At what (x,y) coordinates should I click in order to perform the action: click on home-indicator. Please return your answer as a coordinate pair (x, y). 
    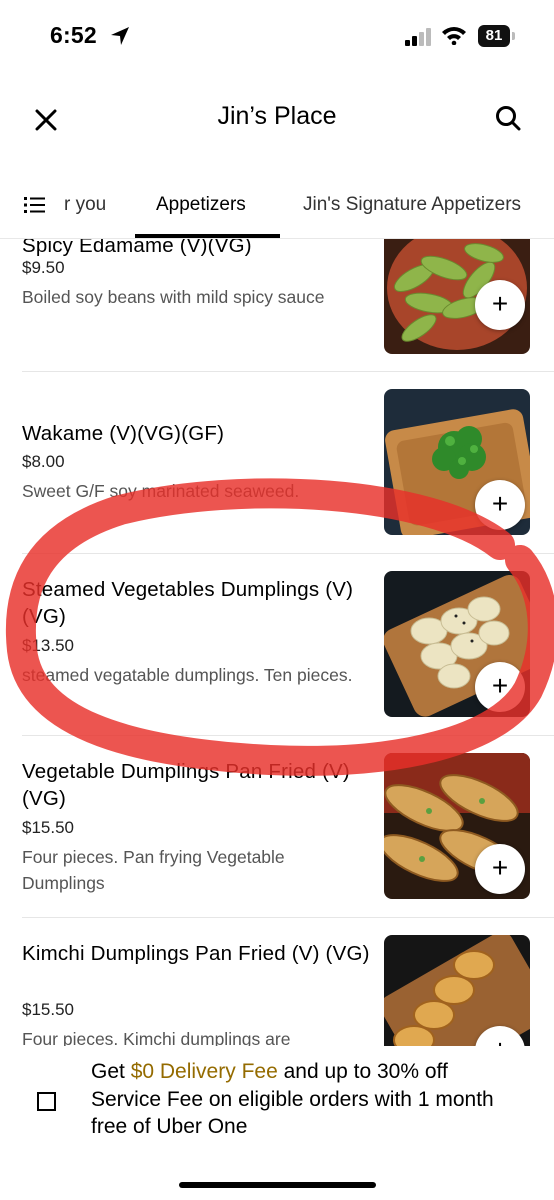
    Looking at the image, I should click on (277, 1185).